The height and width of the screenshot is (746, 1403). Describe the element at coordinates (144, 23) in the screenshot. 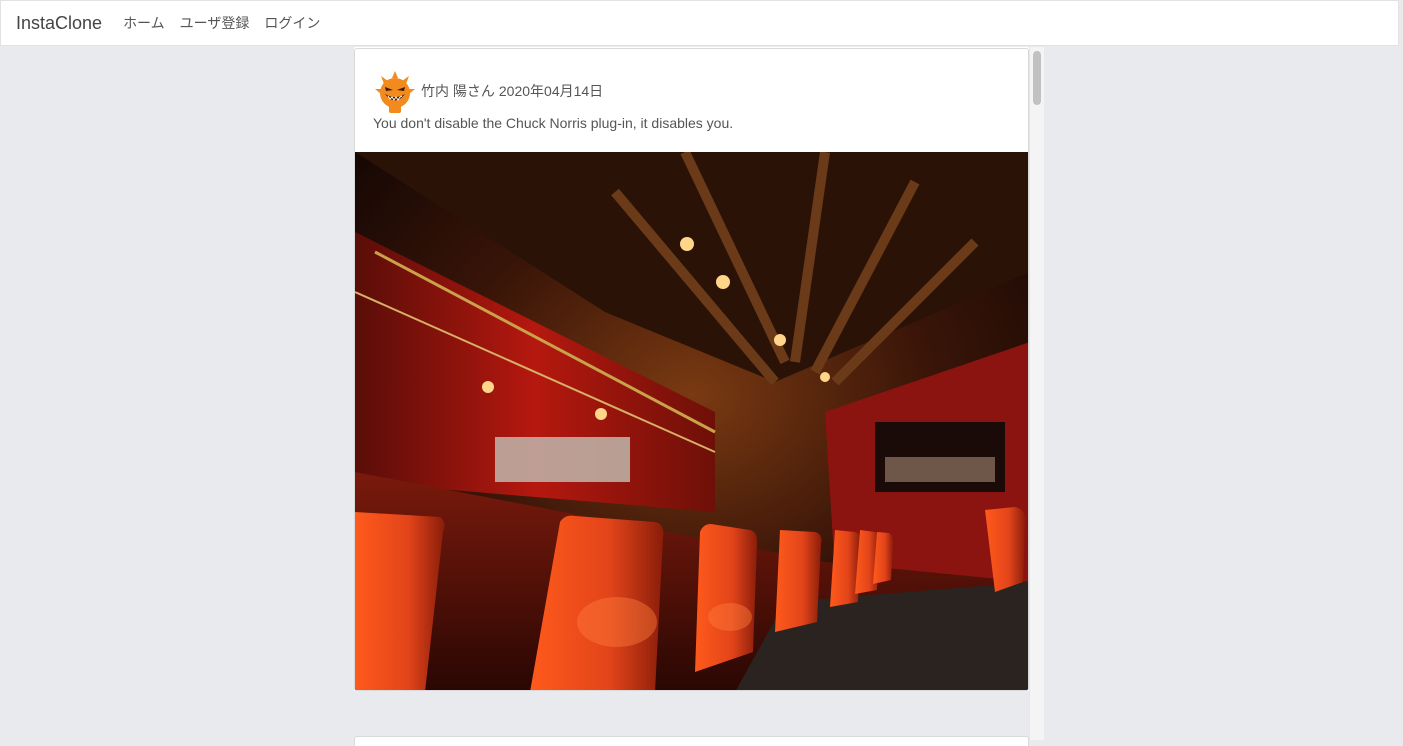

I see `nav-link-home: ホーム` at that location.